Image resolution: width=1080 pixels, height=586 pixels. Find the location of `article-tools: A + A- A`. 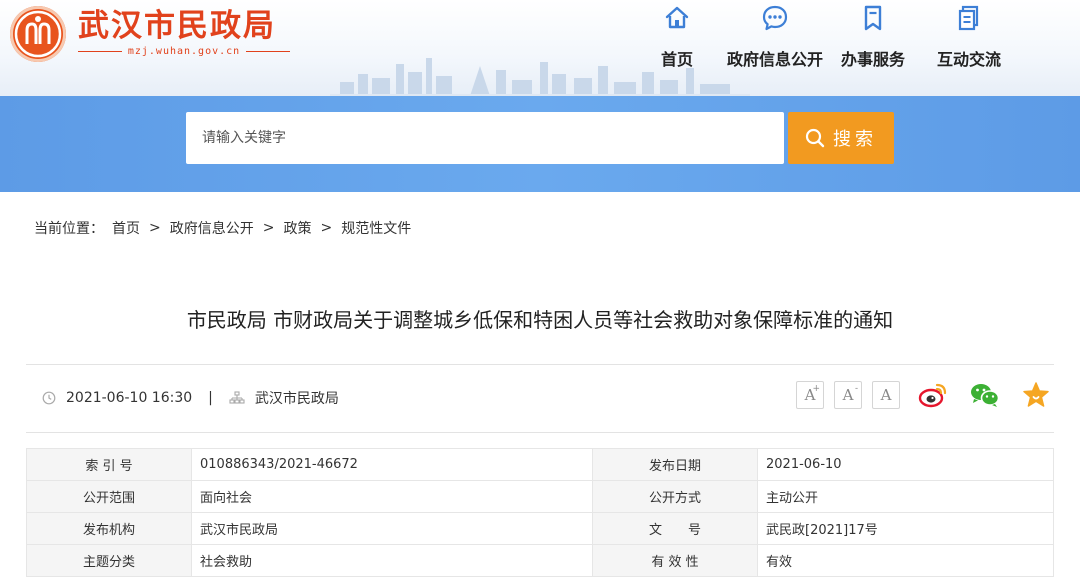

article-tools: A + A- A is located at coordinates (930, 395).